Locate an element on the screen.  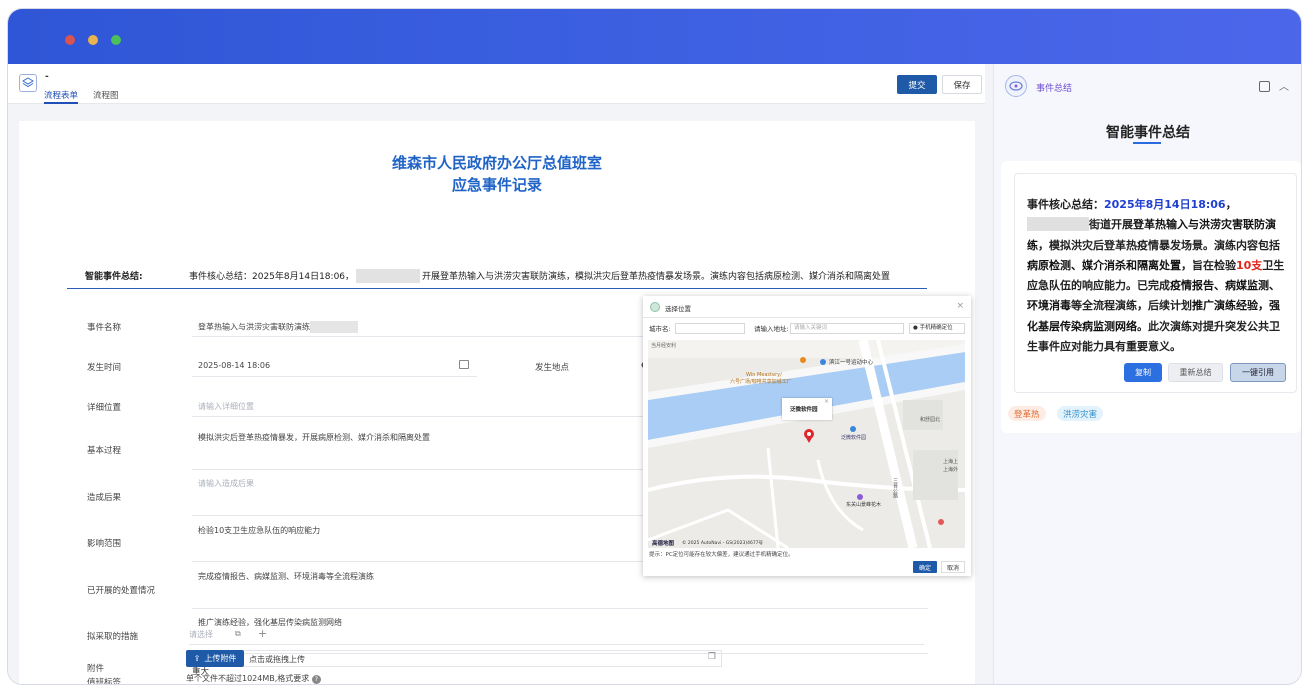
map-confirm-button: 确定 is located at coordinates (925, 567).